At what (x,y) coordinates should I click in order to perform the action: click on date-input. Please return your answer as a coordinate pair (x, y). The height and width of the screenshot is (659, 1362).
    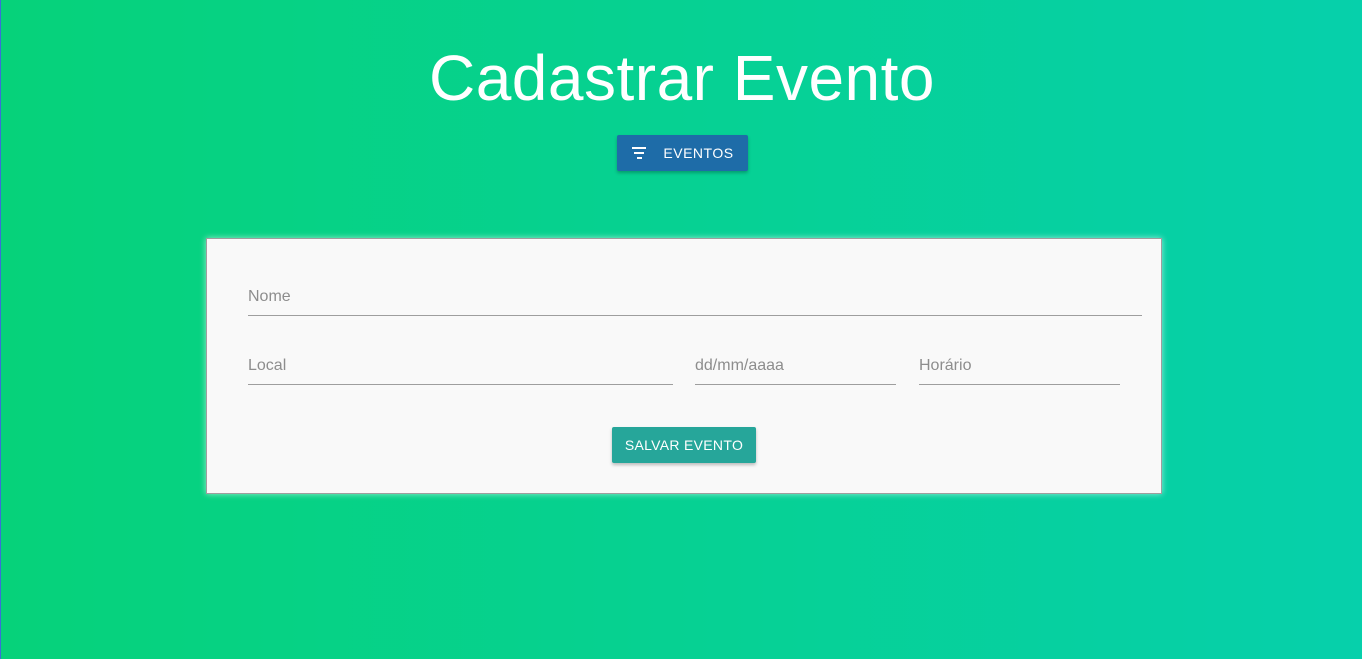
    Looking at the image, I should click on (795, 366).